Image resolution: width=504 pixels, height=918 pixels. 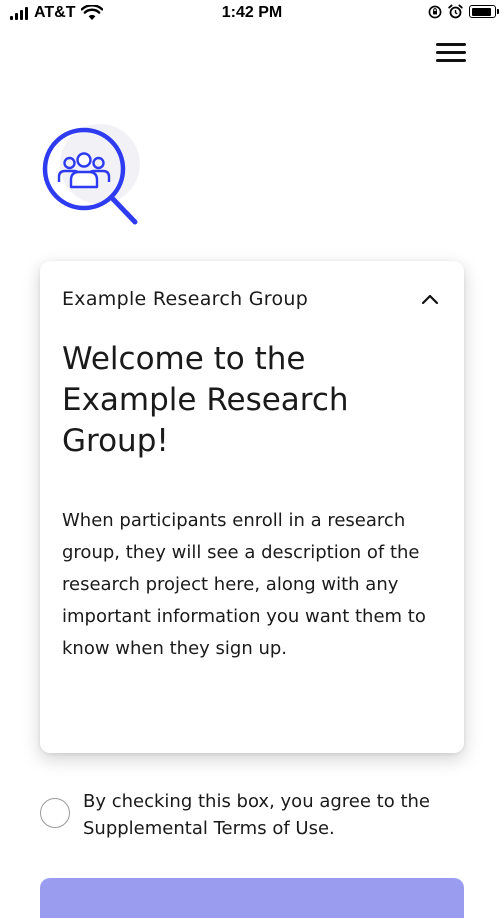 What do you see at coordinates (430, 299) in the screenshot?
I see `chevron-up-icon` at bounding box center [430, 299].